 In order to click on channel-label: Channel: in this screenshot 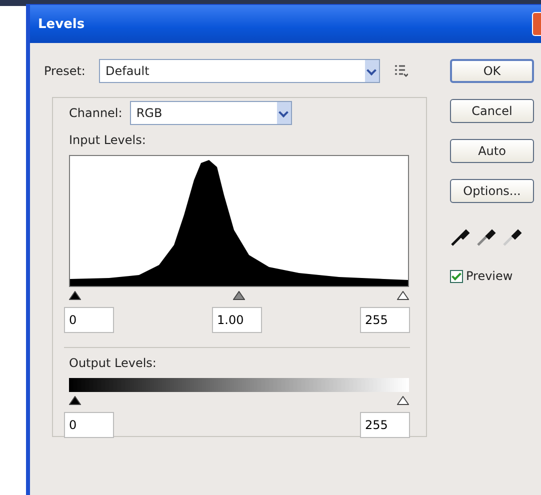, I will do `click(95, 113)`.